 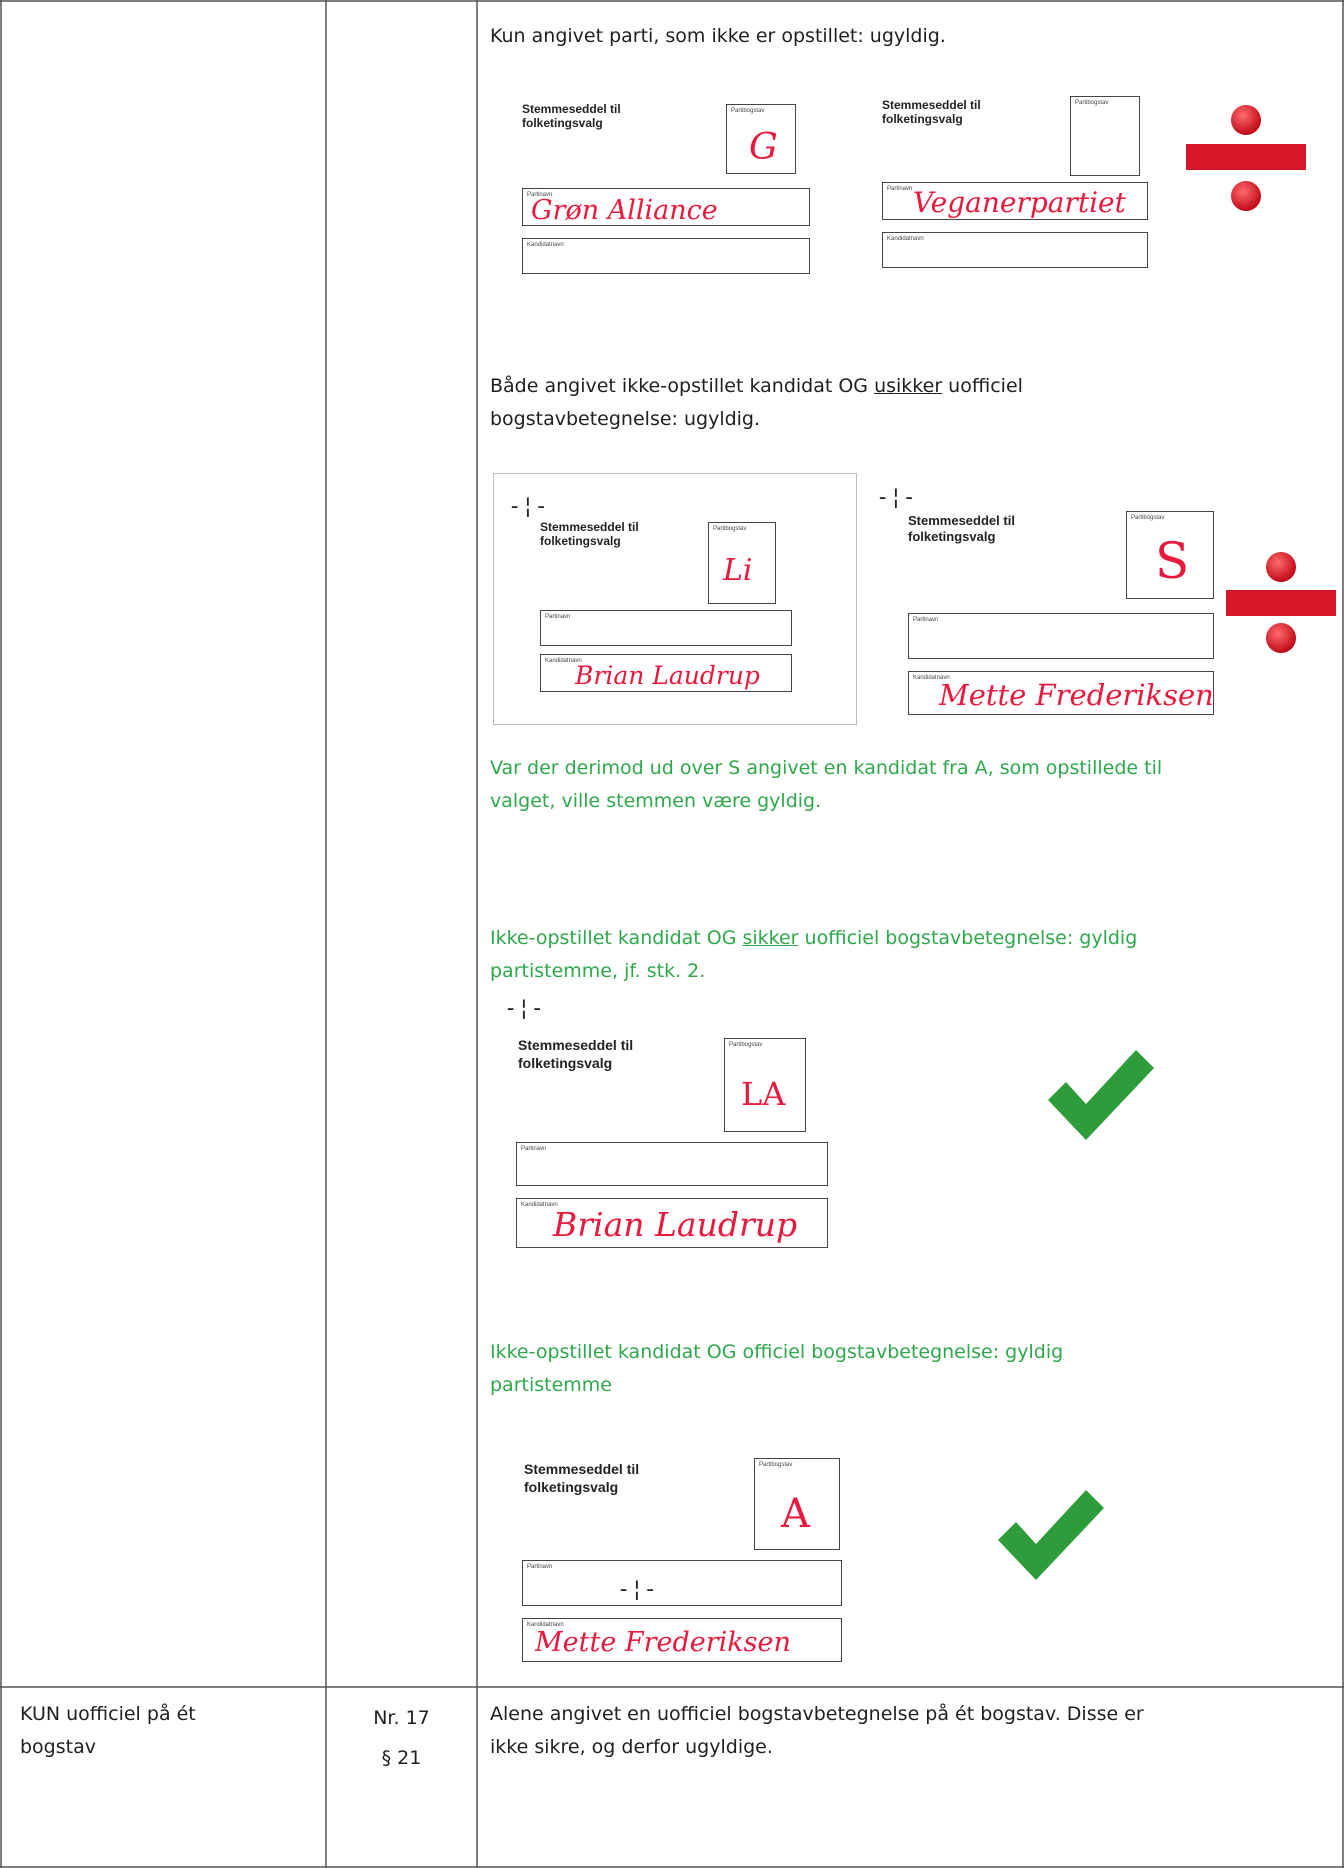 I want to click on heading-text: bogstavbetegnelse: ugyldig., so click(x=625, y=419).